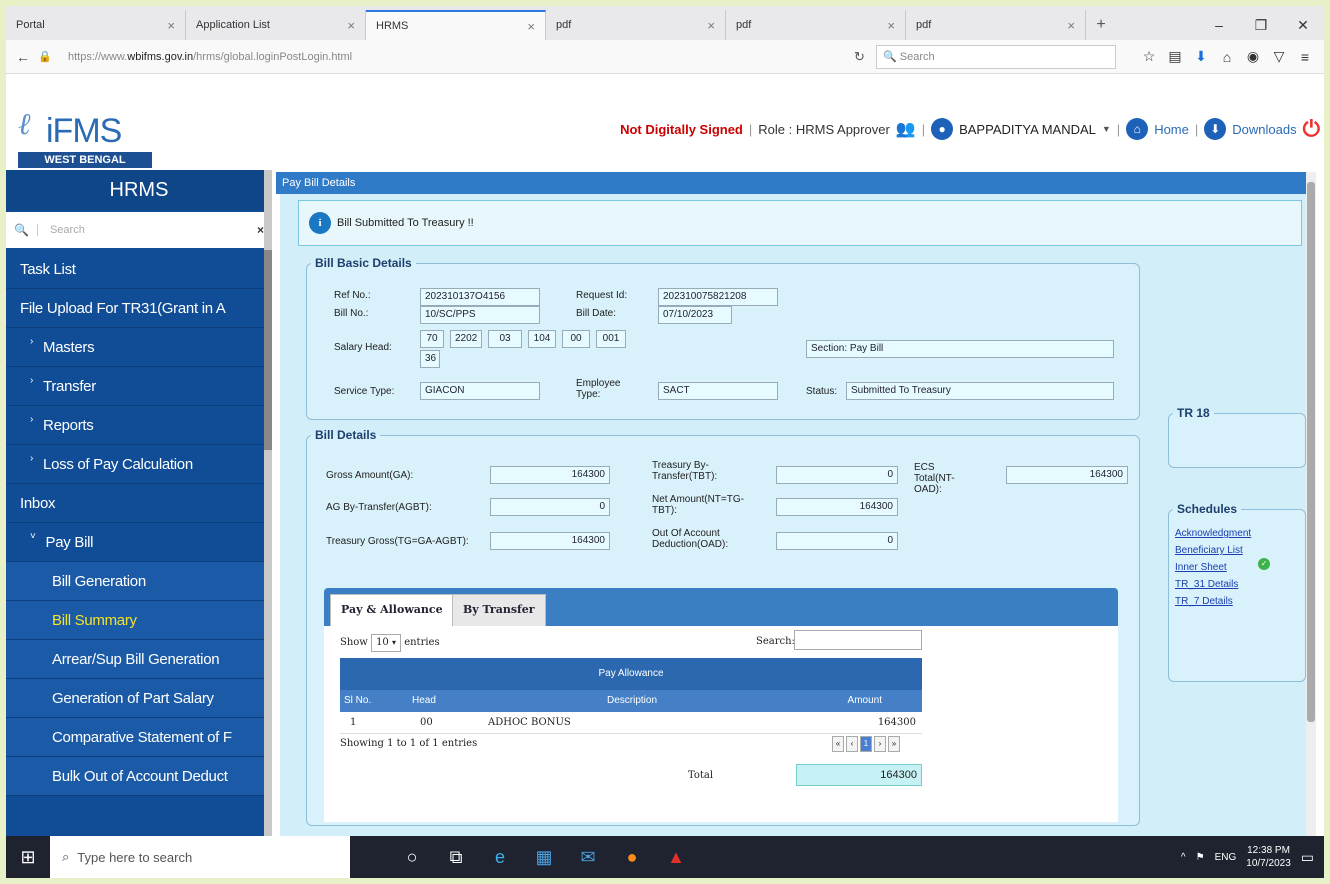 This screenshot has width=1330, height=884. I want to click on language-indicator: ENG, so click(1226, 857).